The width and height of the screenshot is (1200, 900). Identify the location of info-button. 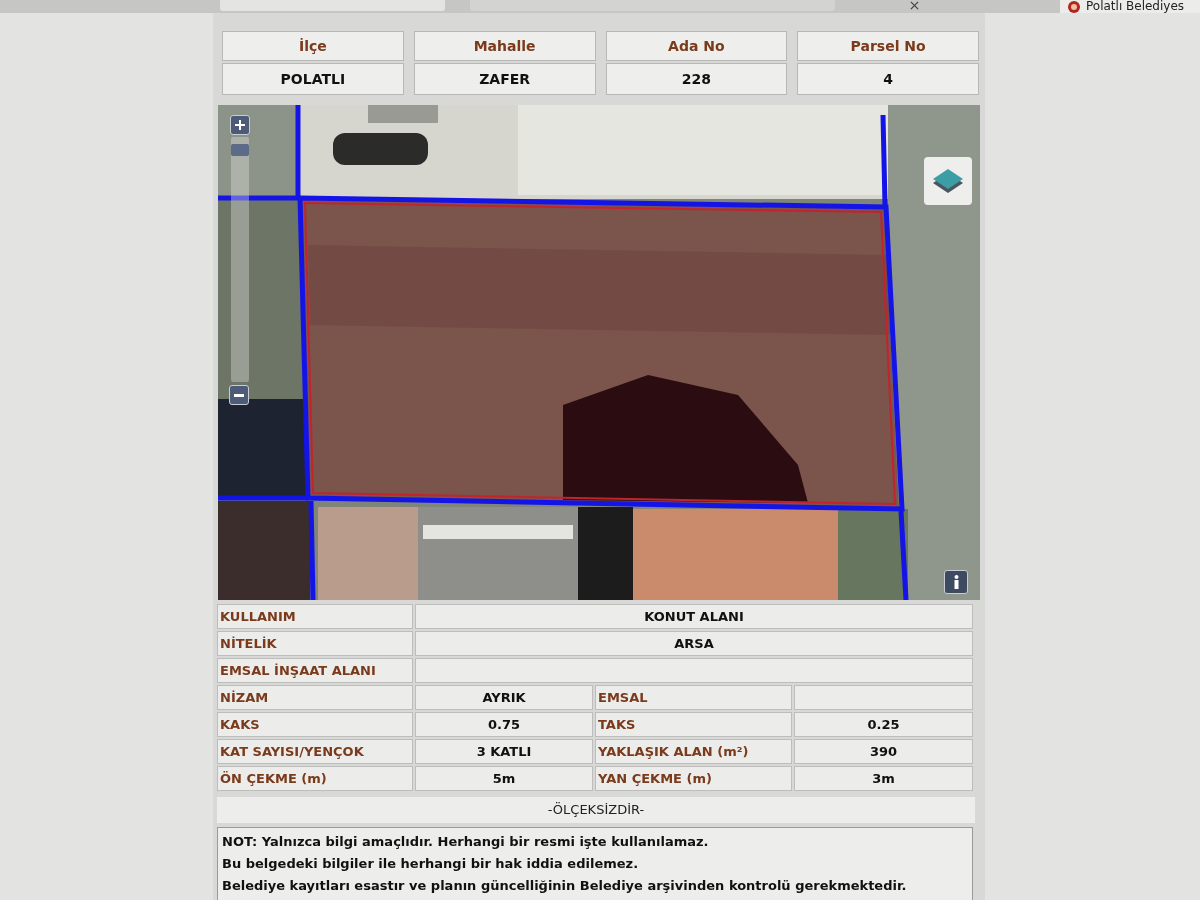
(956, 582).